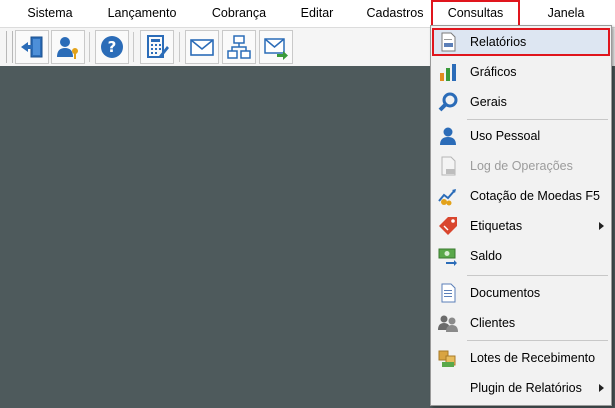 This screenshot has height=408, width=615. What do you see at coordinates (448, 166) in the screenshot?
I see `log-file-icon` at bounding box center [448, 166].